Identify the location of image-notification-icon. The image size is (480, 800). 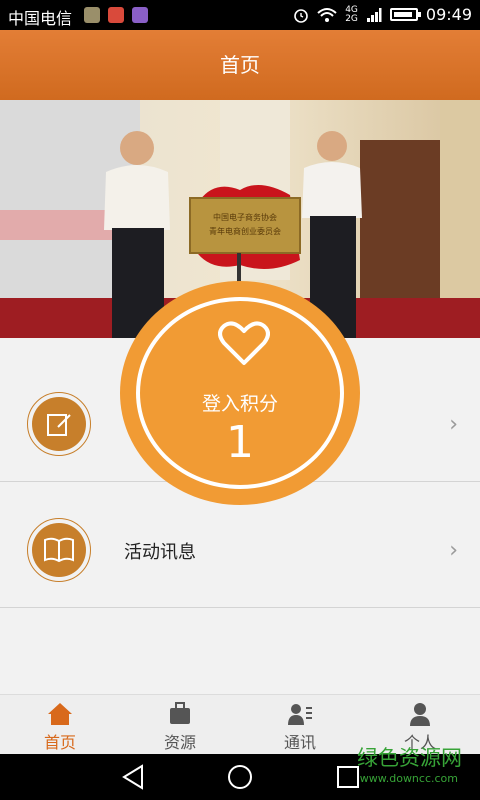
(140, 15).